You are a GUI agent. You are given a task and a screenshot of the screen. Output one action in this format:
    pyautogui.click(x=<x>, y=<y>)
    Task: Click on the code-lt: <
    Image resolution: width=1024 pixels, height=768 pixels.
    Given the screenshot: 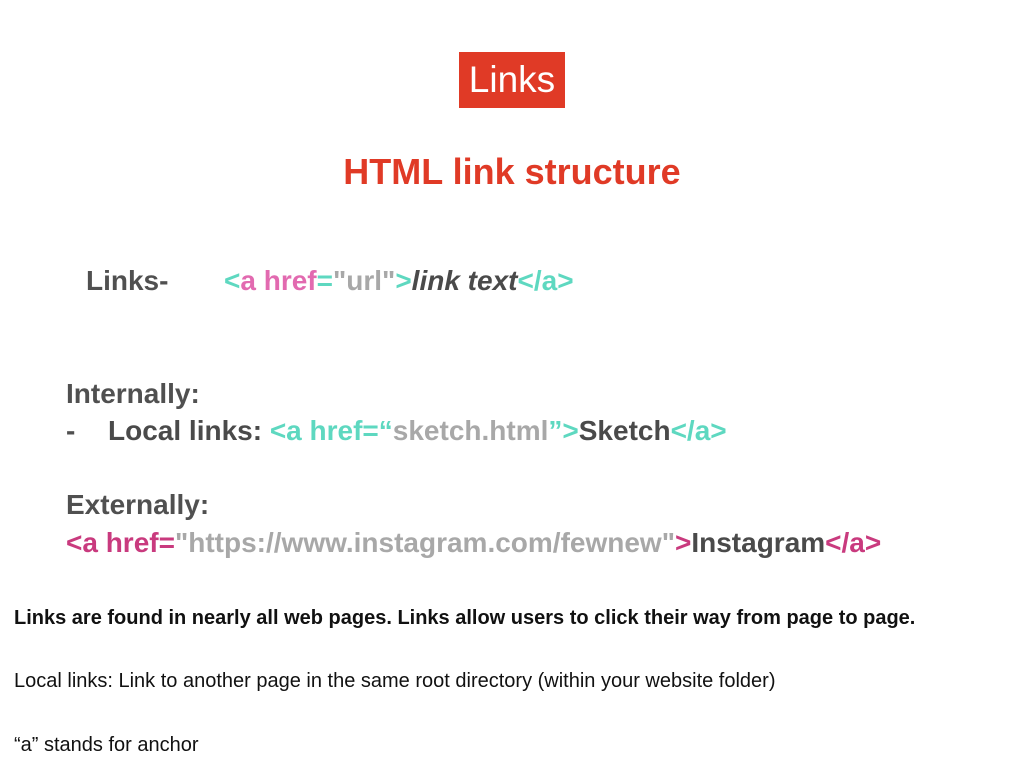 What is the action you would take?
    pyautogui.click(x=232, y=280)
    